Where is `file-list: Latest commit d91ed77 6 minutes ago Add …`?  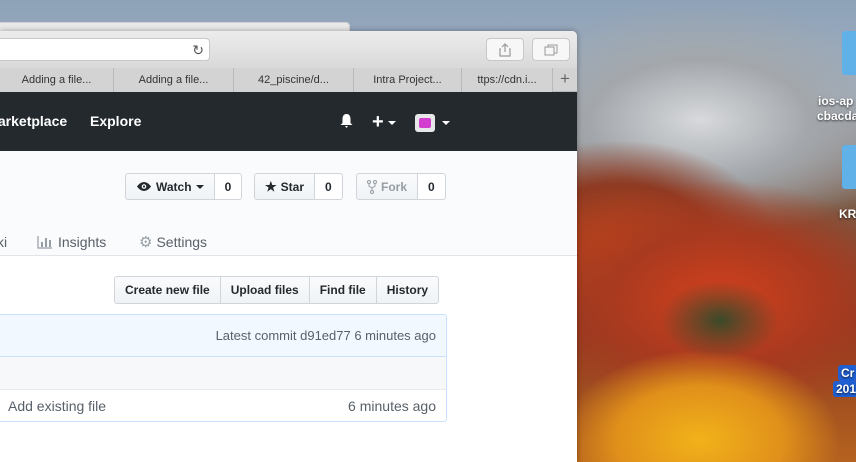
file-list: Latest commit d91ed77 6 minutes ago Add … is located at coordinates (223, 368).